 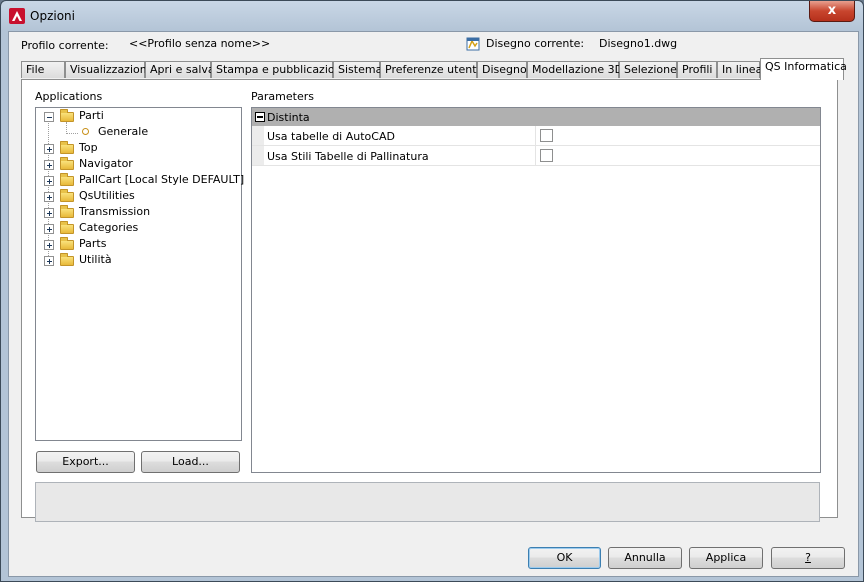 I want to click on autocad-logo-icon, so click(x=17, y=16).